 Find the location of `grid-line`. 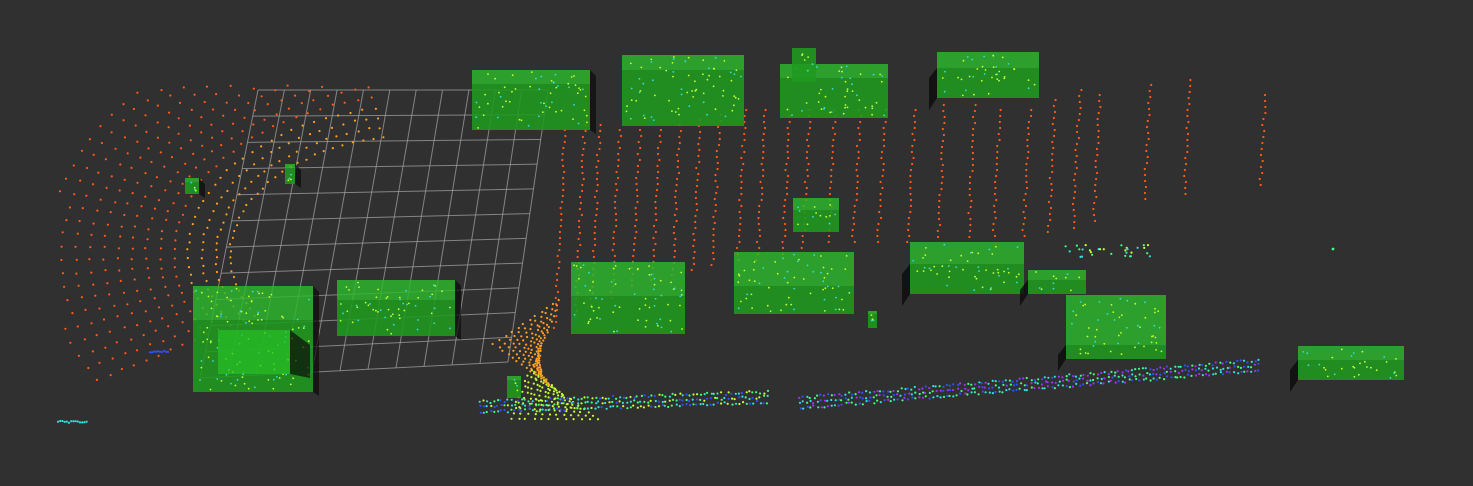

grid-line is located at coordinates (501, 226).